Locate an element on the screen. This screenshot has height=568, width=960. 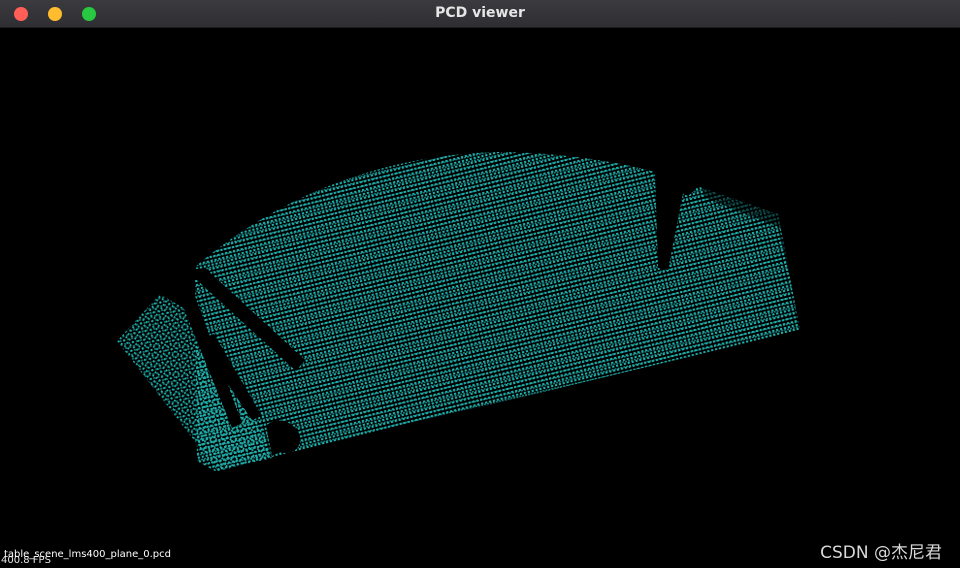
csdn-watermark: CSDN @杰尼君 is located at coordinates (881, 553).